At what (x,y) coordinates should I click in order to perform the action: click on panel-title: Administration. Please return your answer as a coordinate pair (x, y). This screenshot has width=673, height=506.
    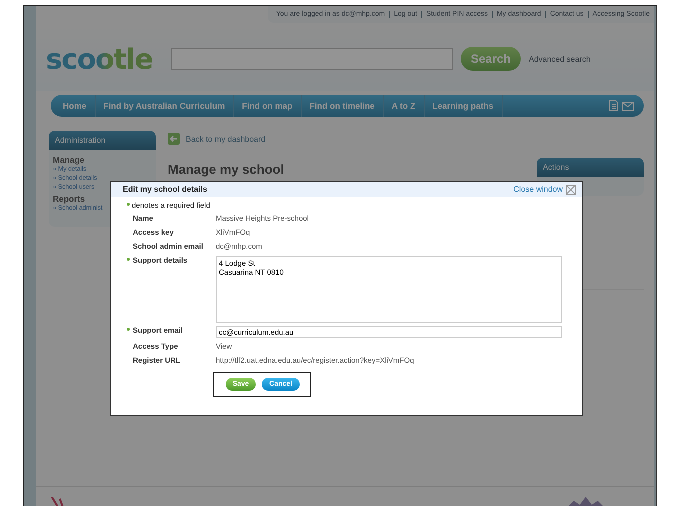
    Looking at the image, I should click on (102, 140).